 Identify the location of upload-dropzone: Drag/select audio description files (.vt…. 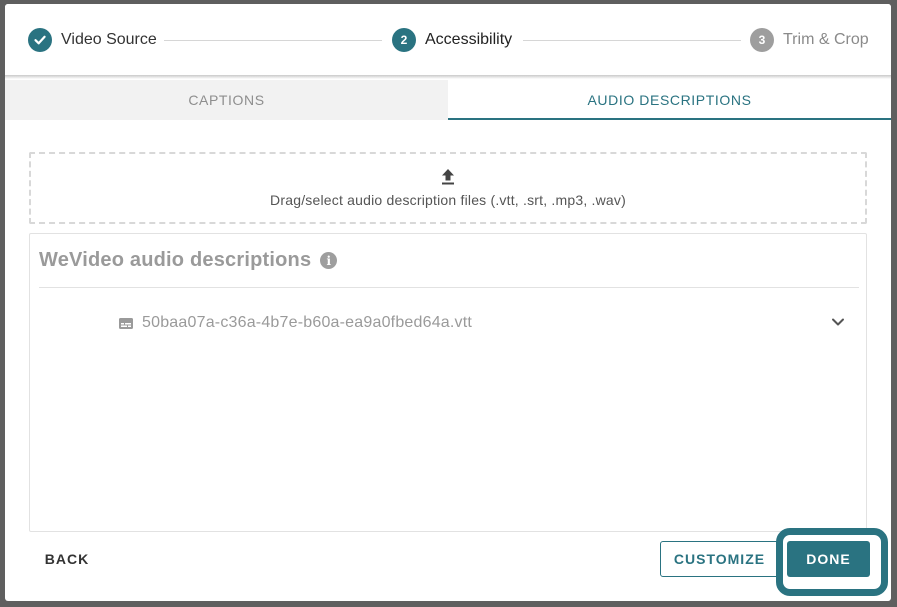
(448, 188).